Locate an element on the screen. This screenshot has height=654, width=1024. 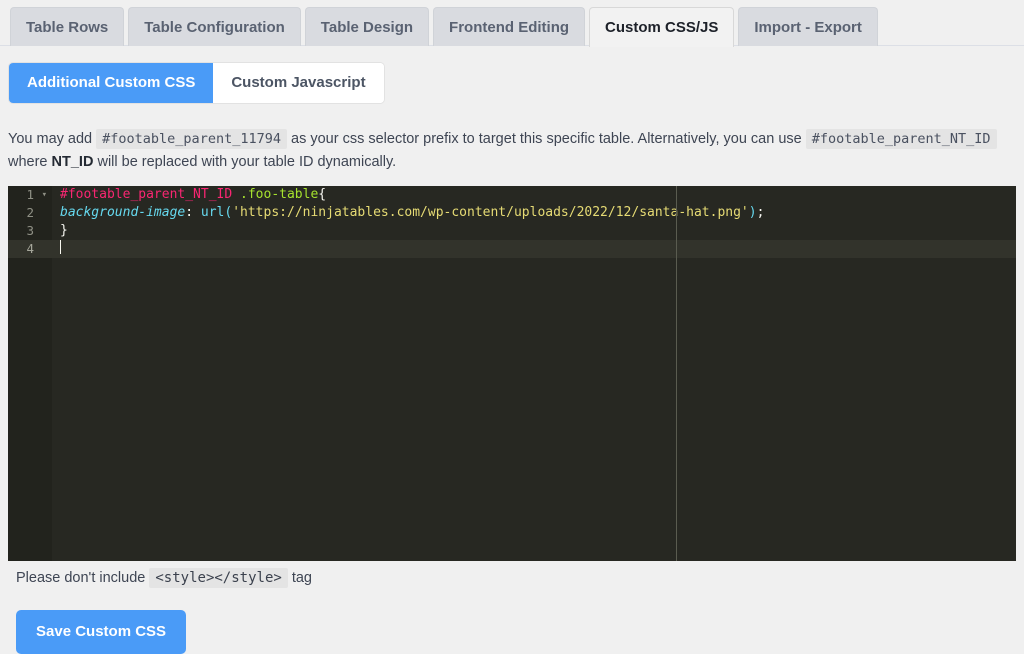
tab-import-export: Import - Export is located at coordinates (808, 26).